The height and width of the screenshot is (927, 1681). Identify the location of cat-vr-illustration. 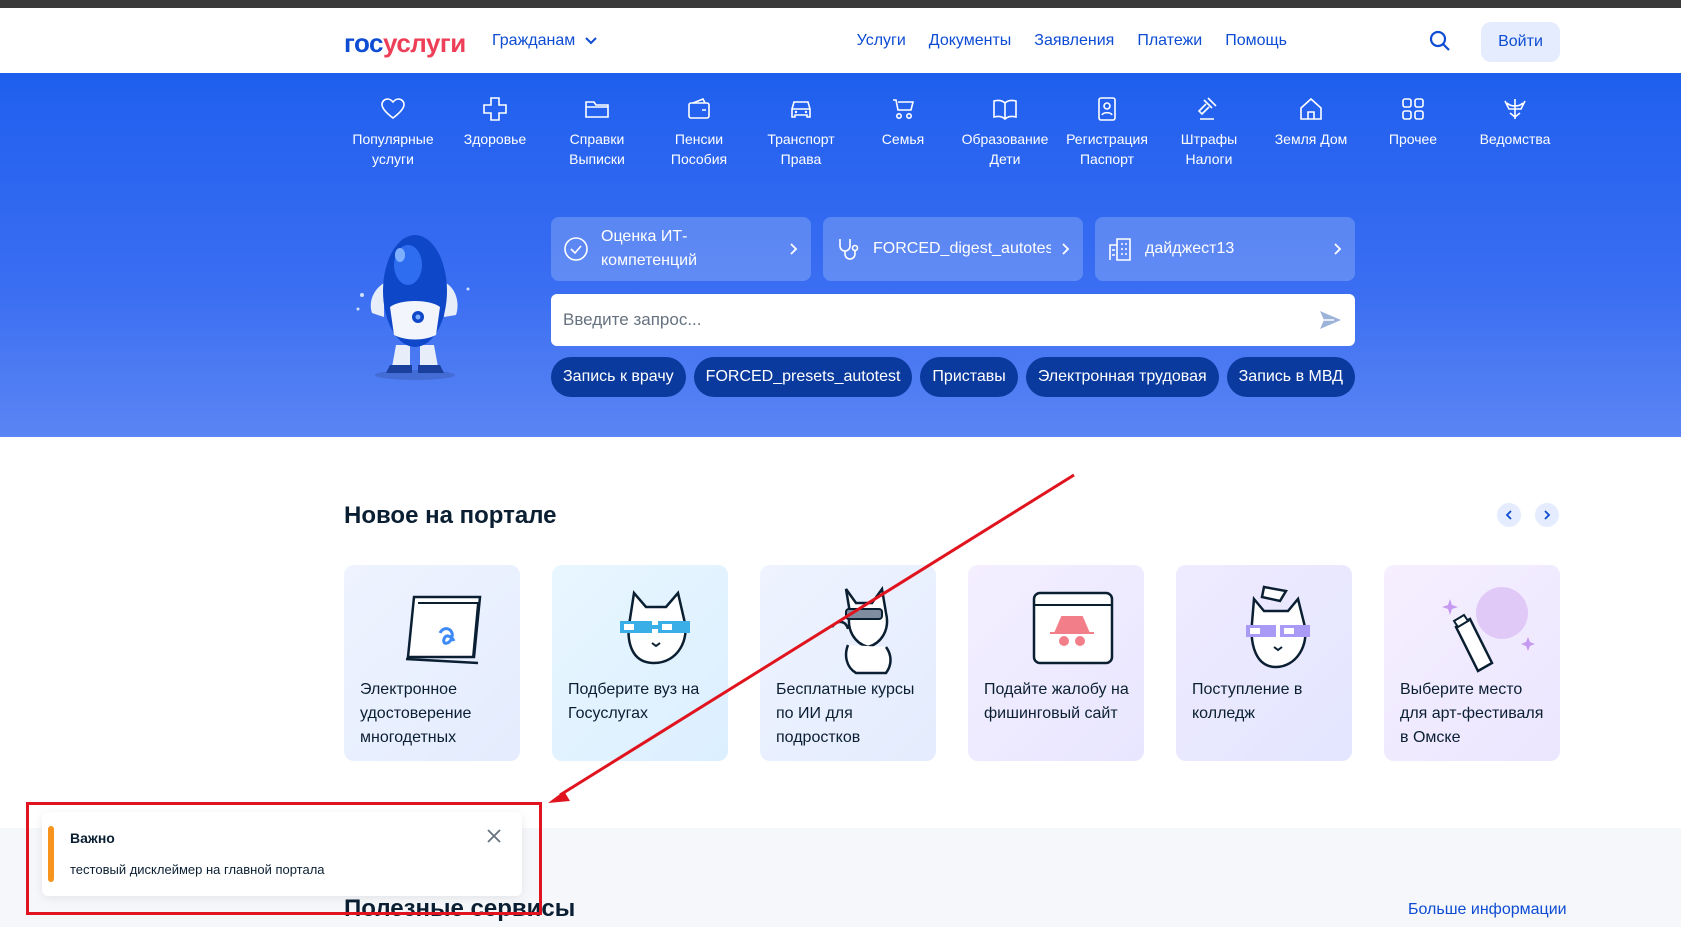
(861, 630).